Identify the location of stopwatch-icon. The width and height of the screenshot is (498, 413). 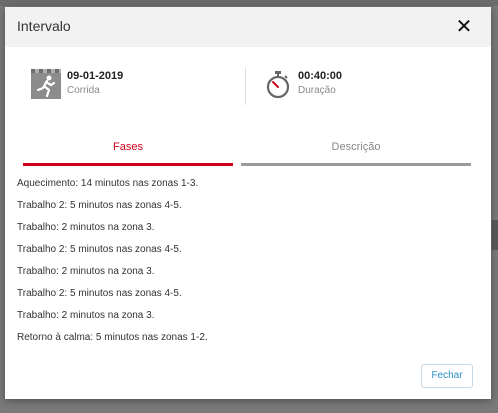
(278, 85).